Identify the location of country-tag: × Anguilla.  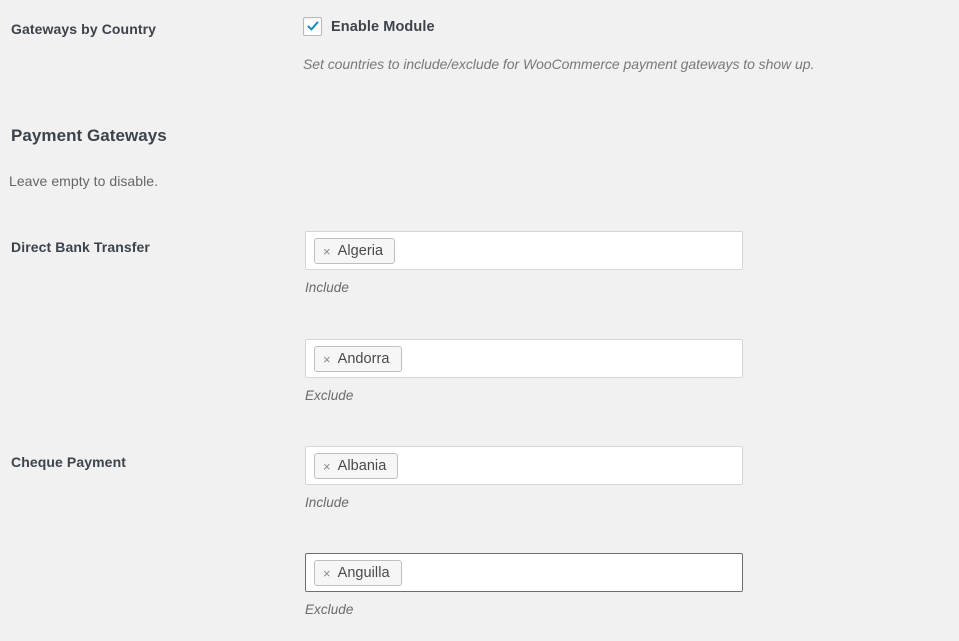
(358, 573).